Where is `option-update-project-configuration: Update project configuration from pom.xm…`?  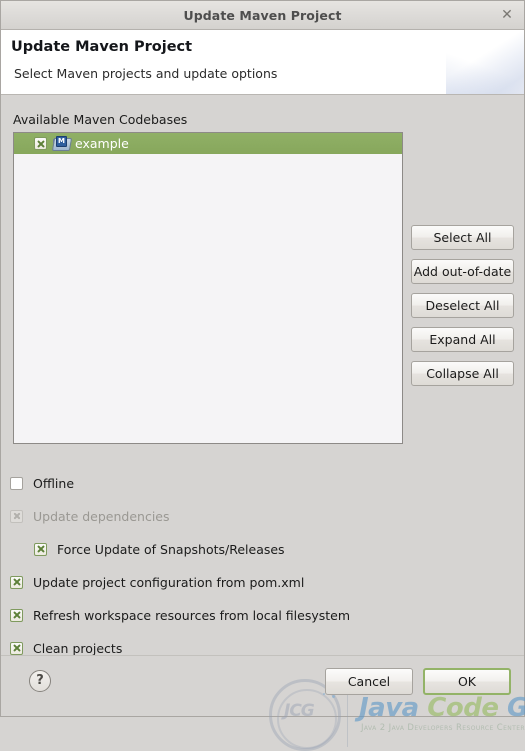 option-update-project-configuration: Update project configuration from pom.xm… is located at coordinates (263, 582).